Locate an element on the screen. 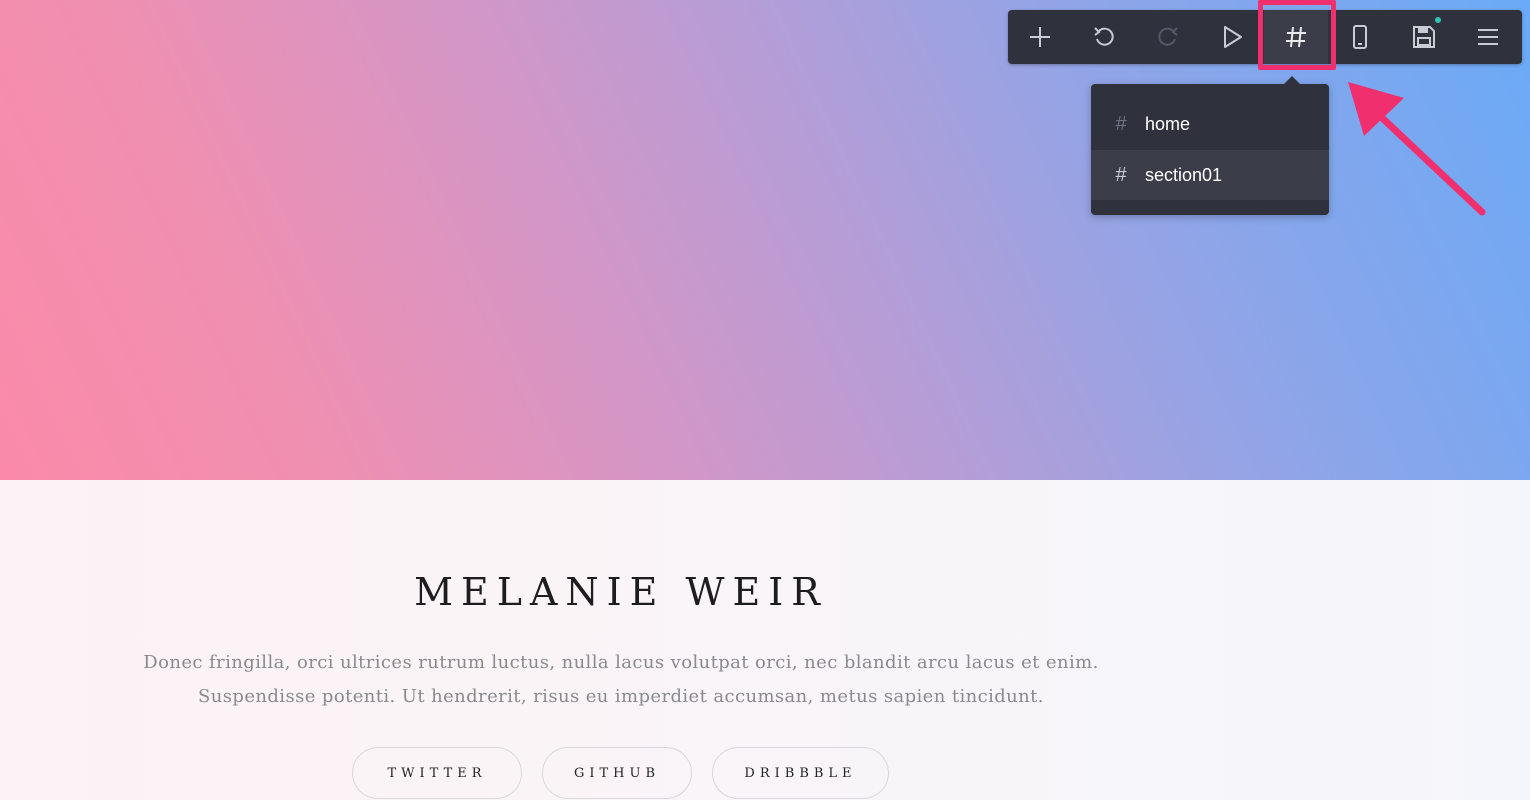 The height and width of the screenshot is (800, 1530). twitter-button: TWITTER is located at coordinates (437, 773).